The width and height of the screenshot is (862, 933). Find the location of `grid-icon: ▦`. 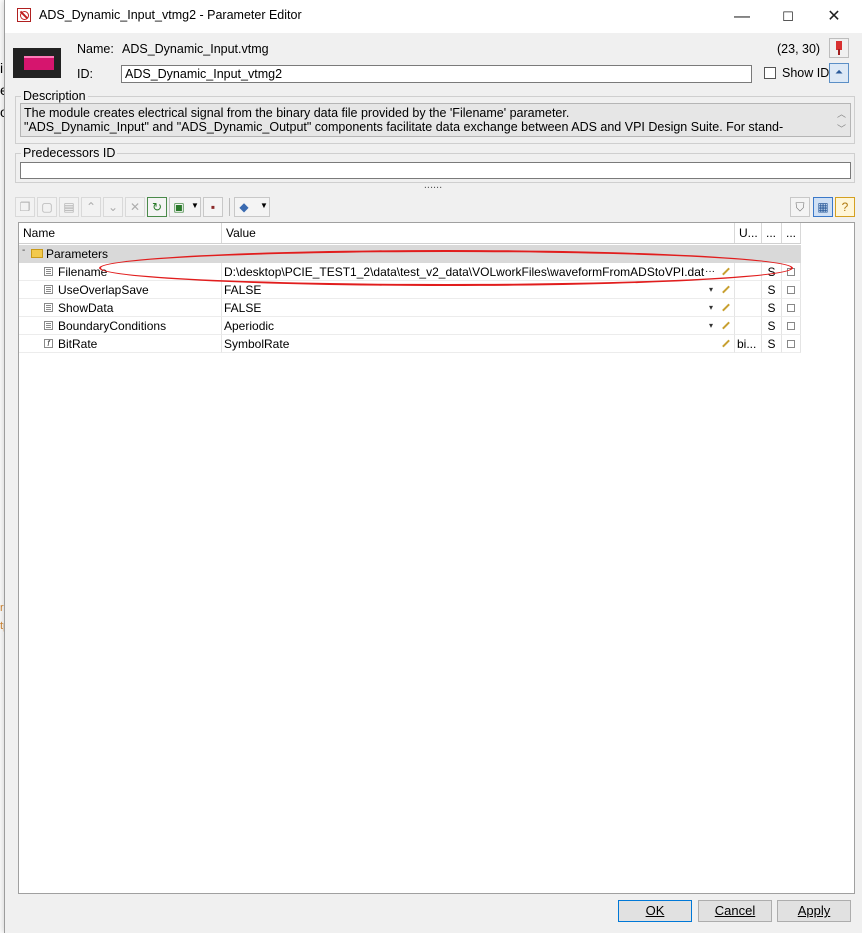

grid-icon: ▦ is located at coordinates (823, 207).